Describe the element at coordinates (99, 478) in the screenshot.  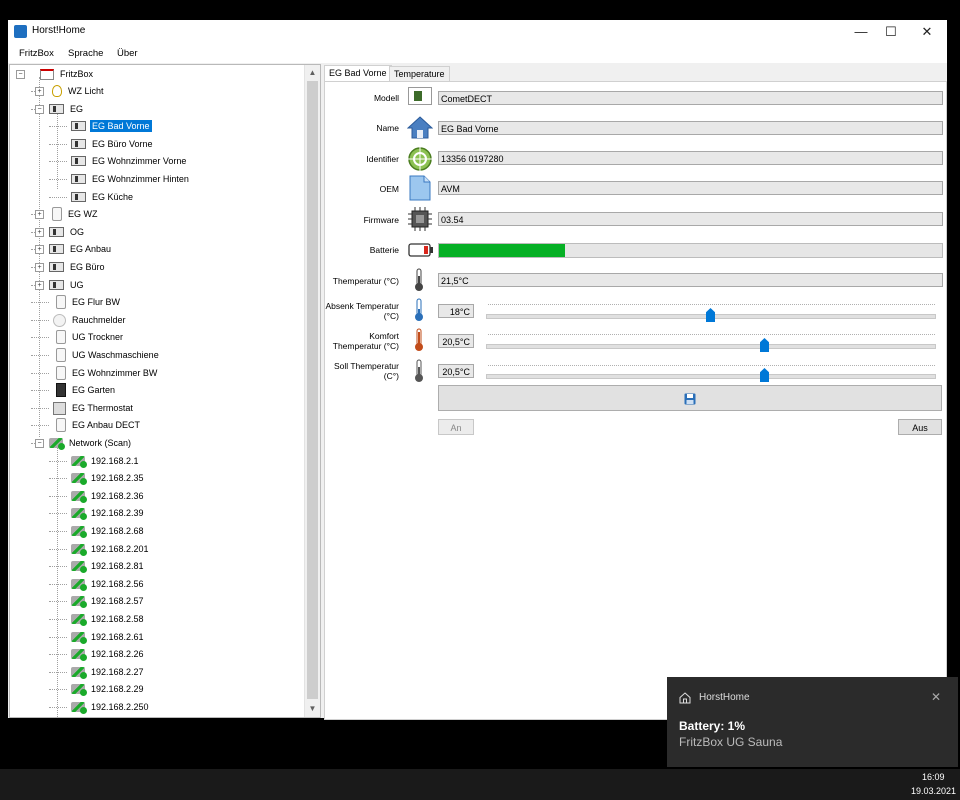
I see `tree-child-item: 192.168.2.35` at that location.